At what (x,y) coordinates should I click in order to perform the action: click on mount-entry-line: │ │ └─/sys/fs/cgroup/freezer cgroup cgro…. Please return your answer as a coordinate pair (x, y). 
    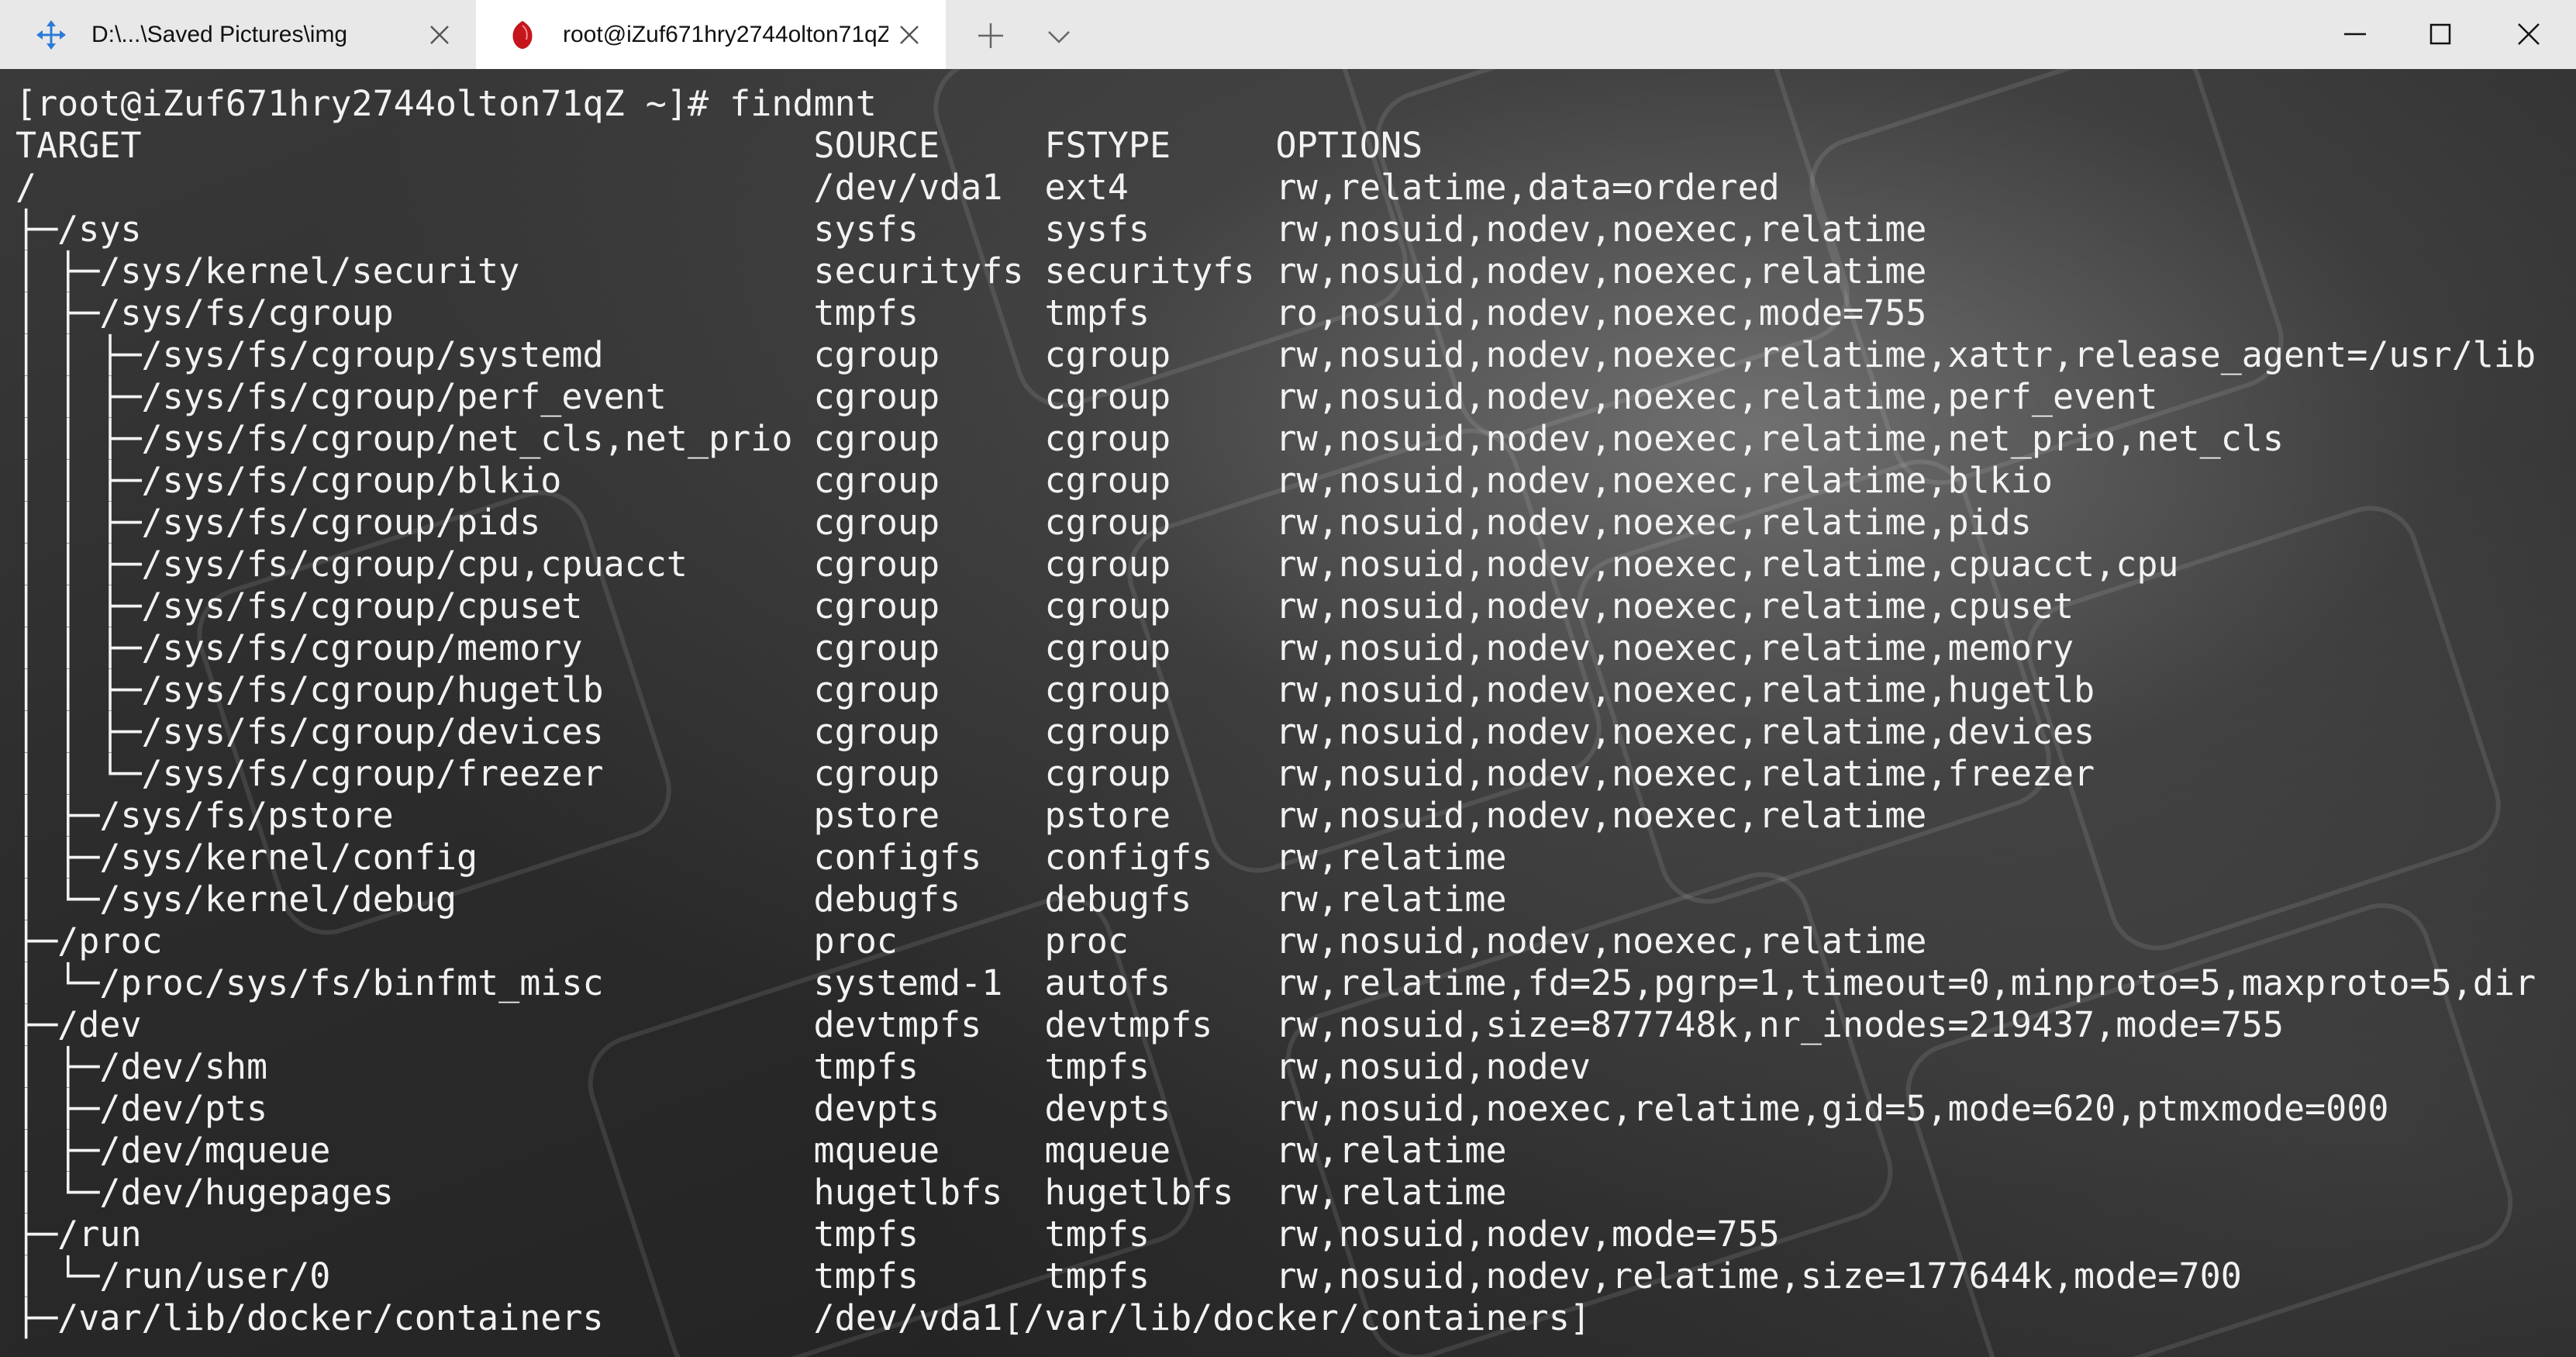
    Looking at the image, I should click on (1055, 773).